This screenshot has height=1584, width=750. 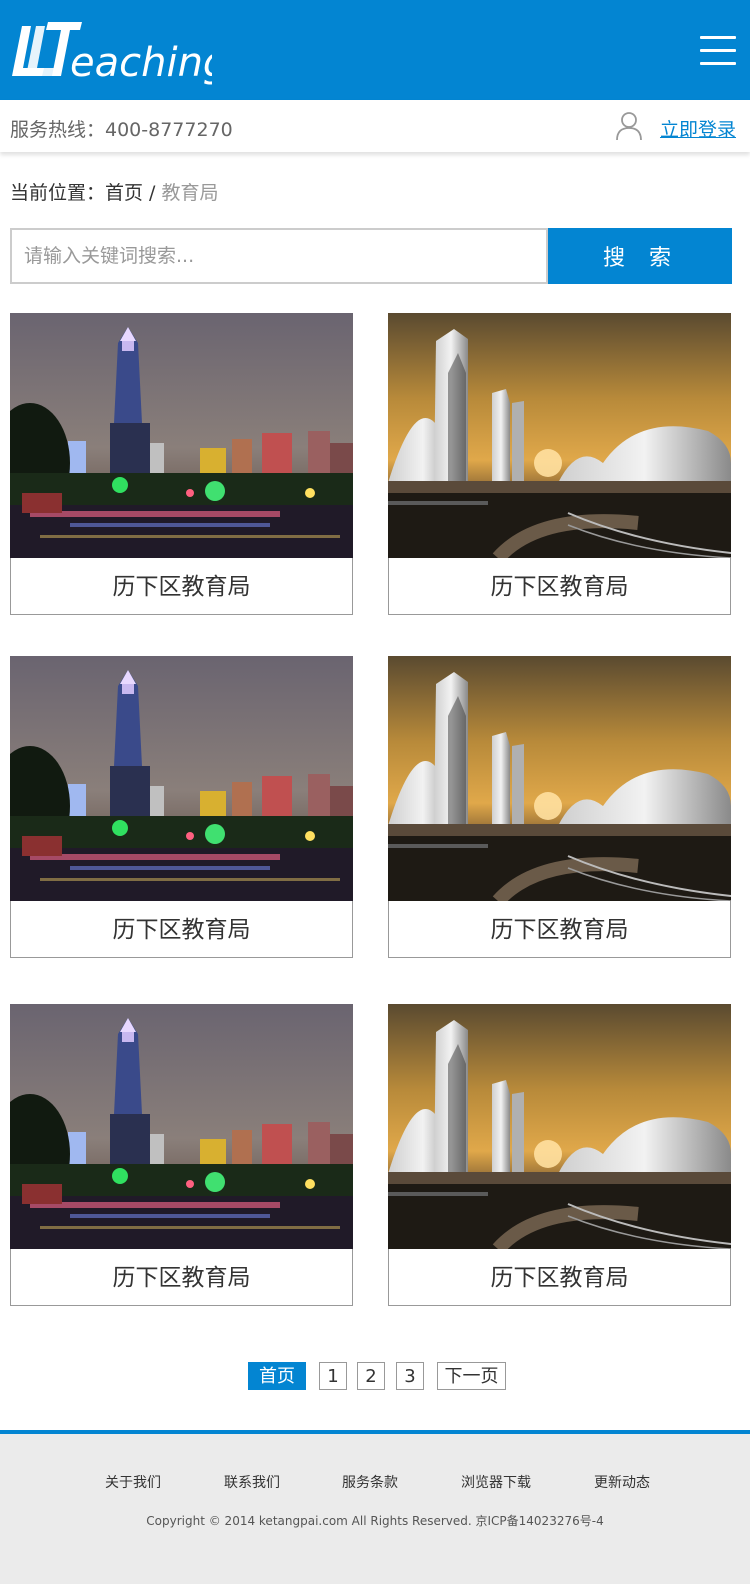 What do you see at coordinates (252, 1482) in the screenshot?
I see `footer-link-contact: 联系我们` at bounding box center [252, 1482].